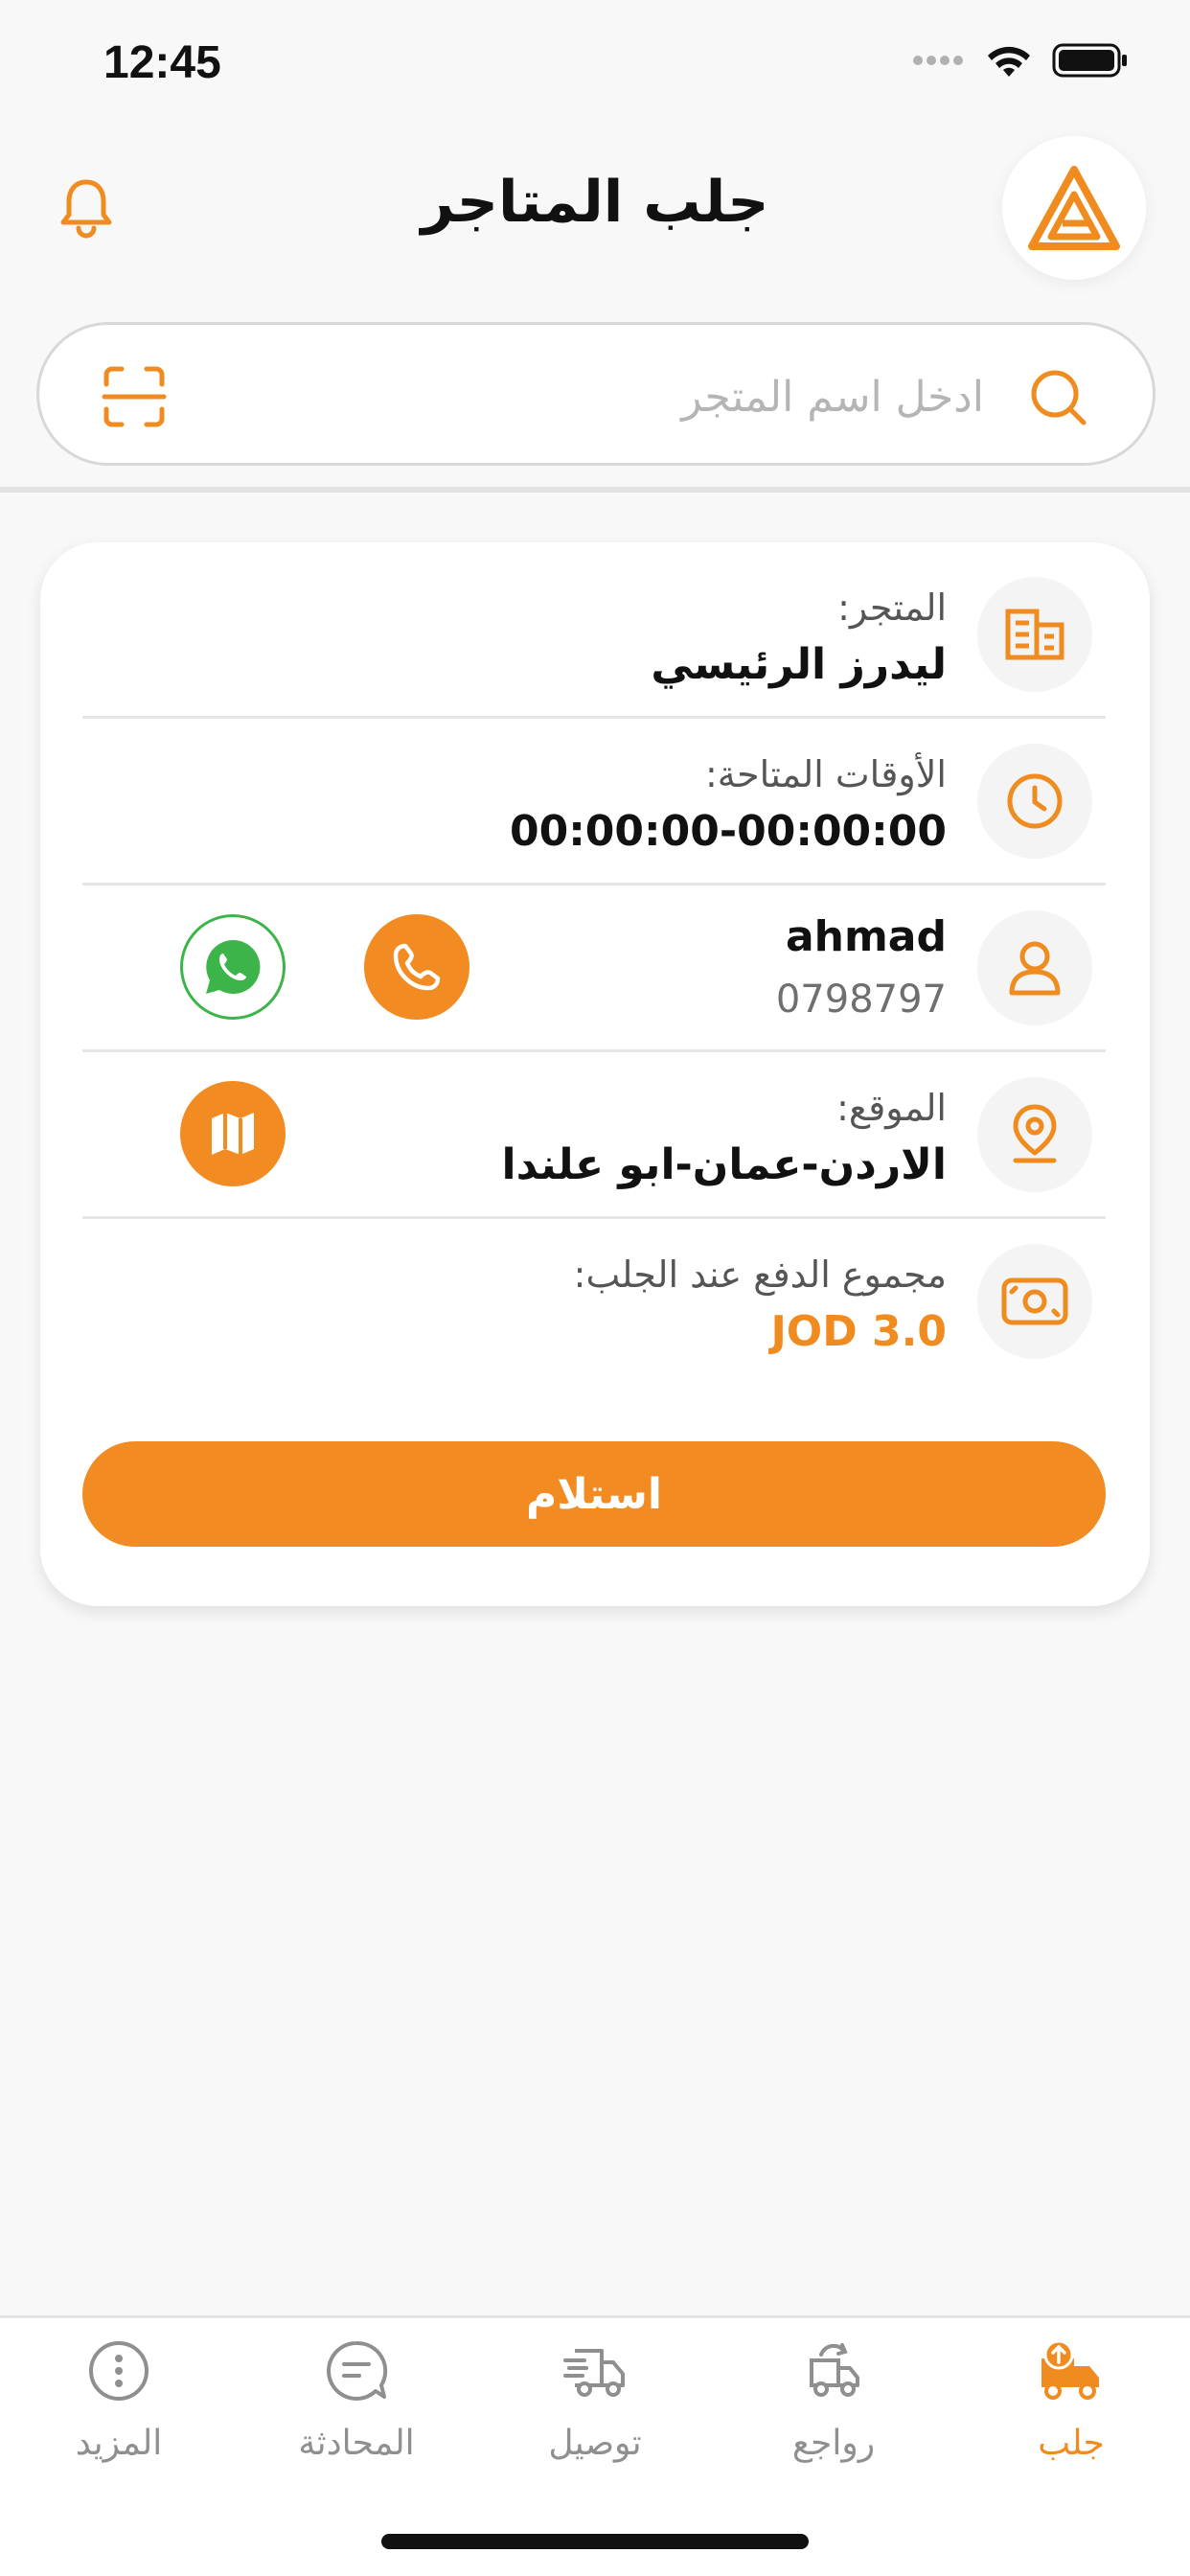  What do you see at coordinates (358, 2370) in the screenshot?
I see `chat-icon` at bounding box center [358, 2370].